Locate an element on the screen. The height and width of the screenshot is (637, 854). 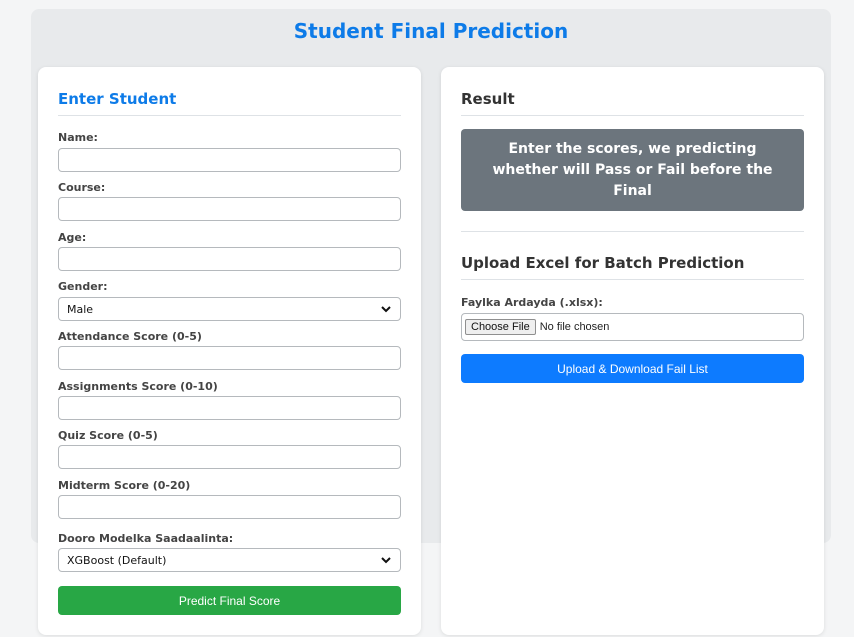
age-label: Age: is located at coordinates (72, 237).